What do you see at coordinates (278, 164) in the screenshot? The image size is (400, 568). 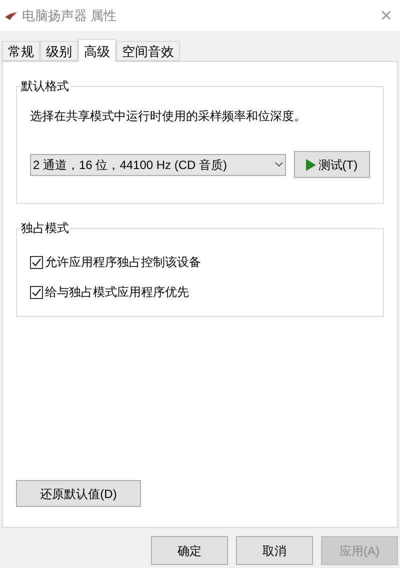 I see `chevron-down-icon` at bounding box center [278, 164].